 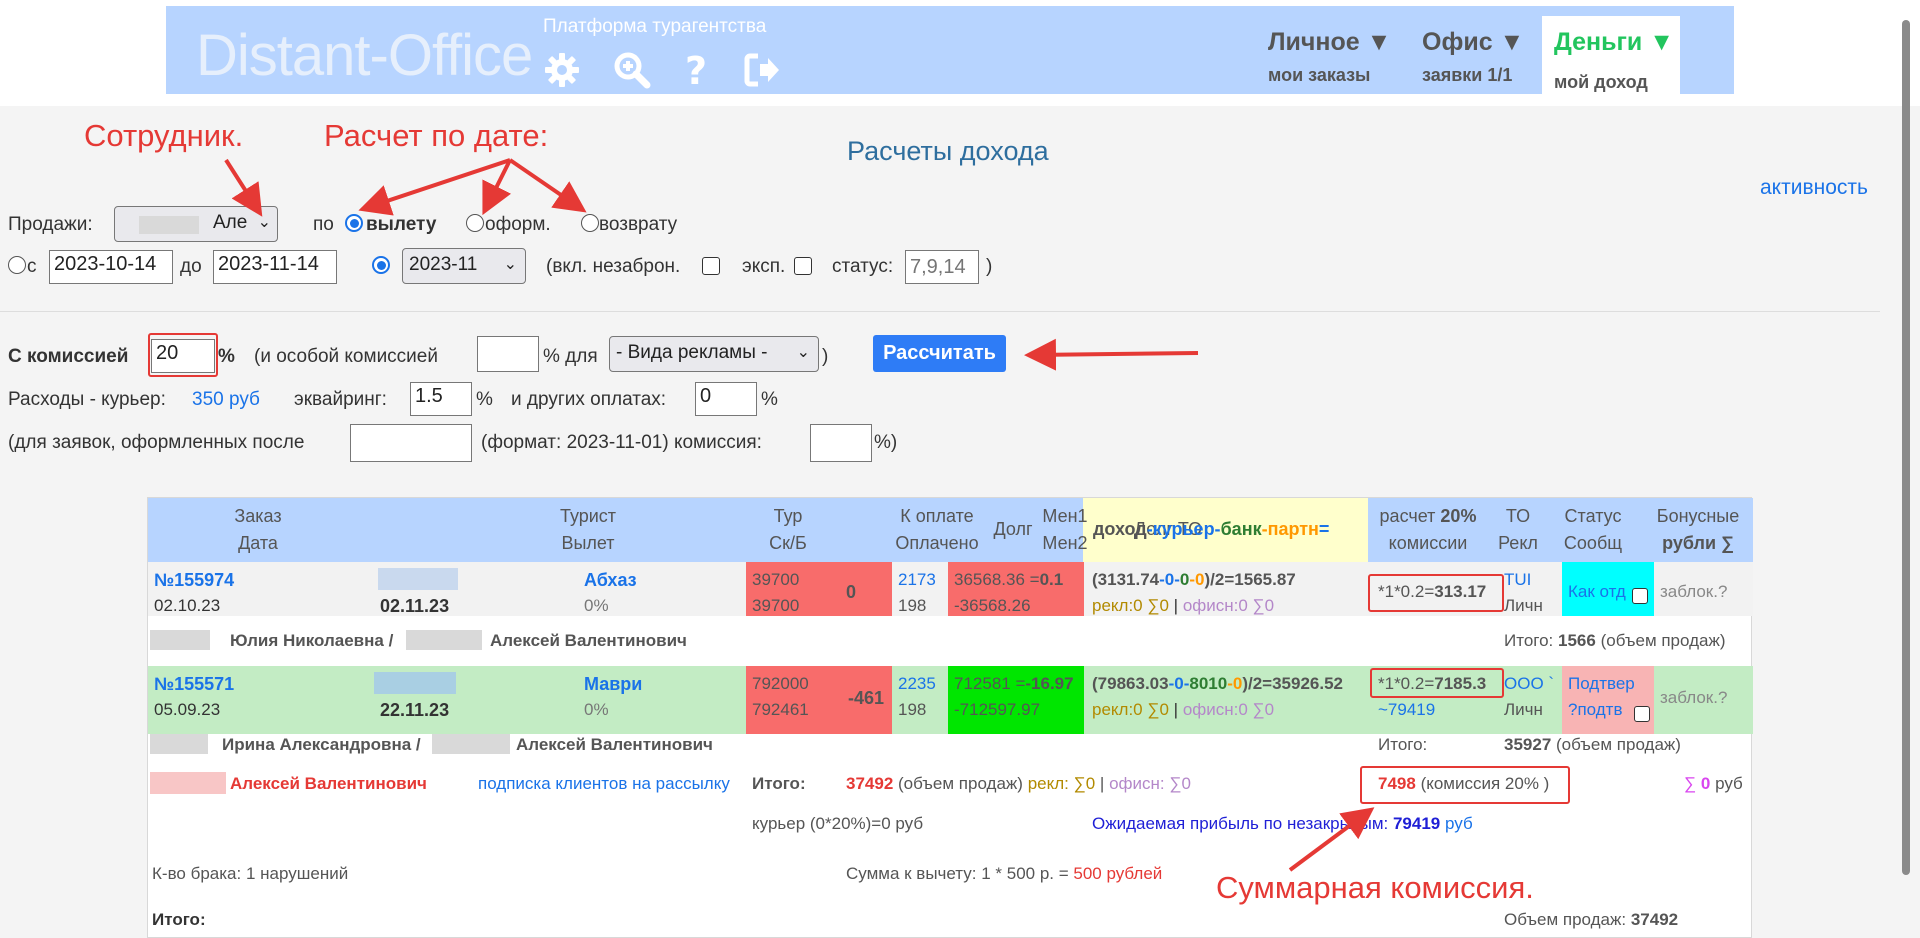 What do you see at coordinates (1592, 744) in the screenshot?
I see `row-total-value: 35927 (объем продаж)` at bounding box center [1592, 744].